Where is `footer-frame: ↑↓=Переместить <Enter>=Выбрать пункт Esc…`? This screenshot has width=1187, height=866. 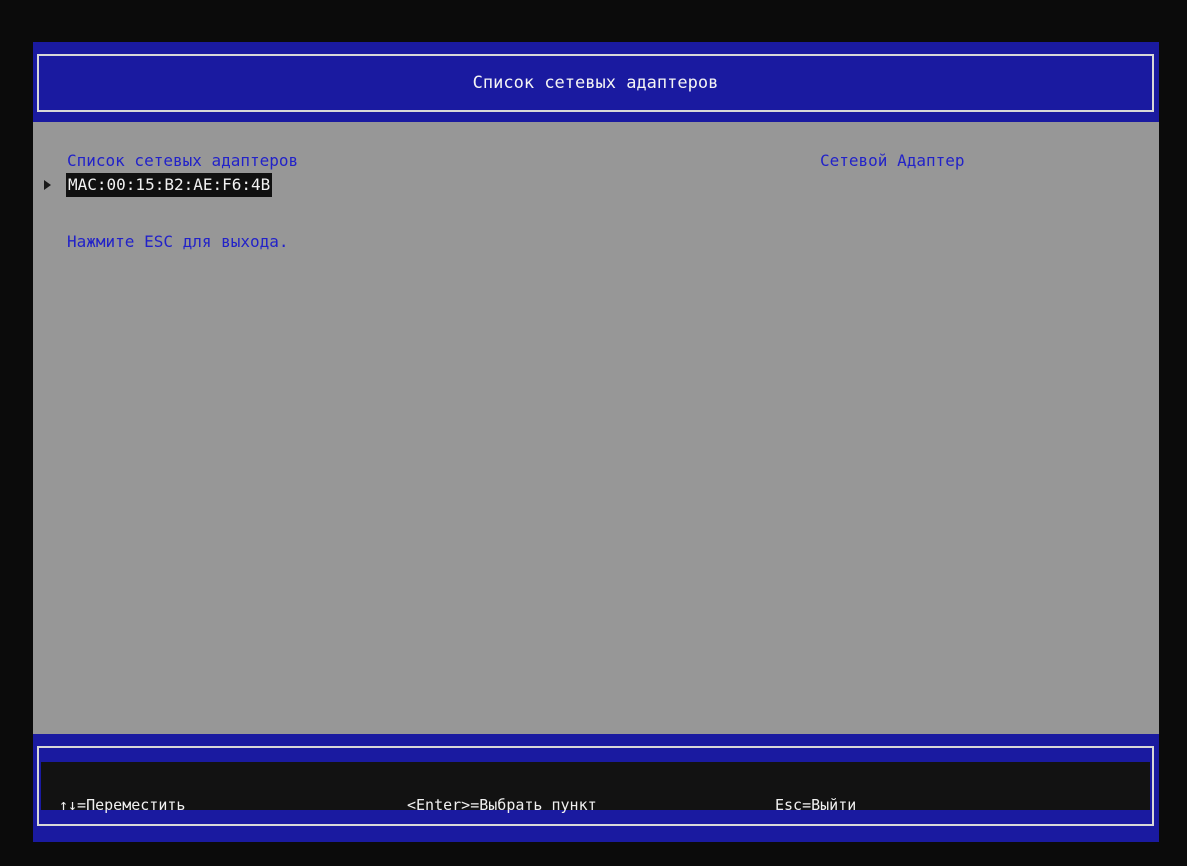
footer-frame: ↑↓=Переместить <Enter>=Выбрать пункт Esc… is located at coordinates (595, 786).